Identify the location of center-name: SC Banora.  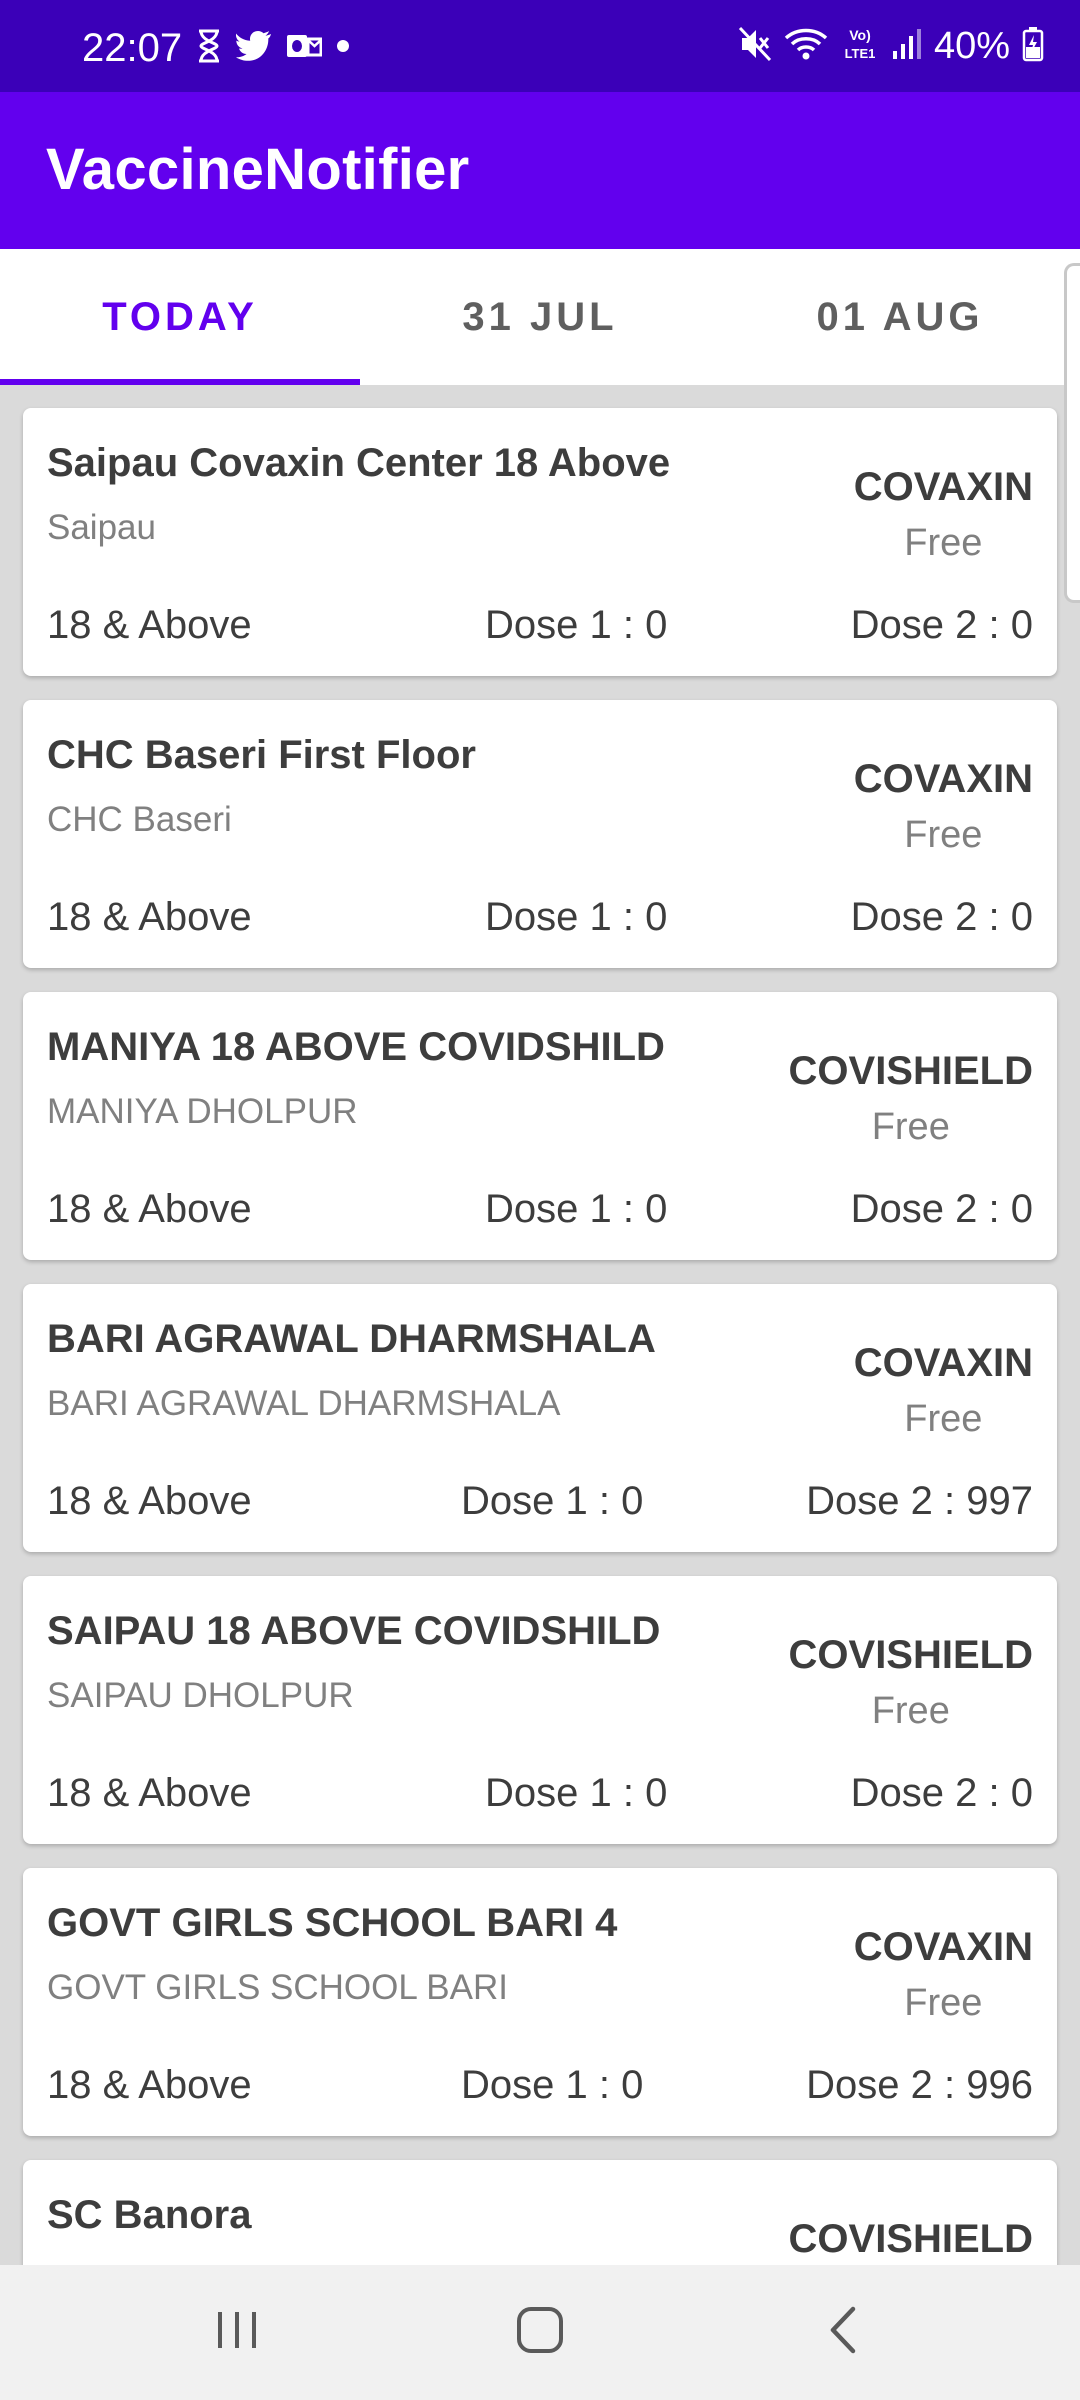
(149, 2215).